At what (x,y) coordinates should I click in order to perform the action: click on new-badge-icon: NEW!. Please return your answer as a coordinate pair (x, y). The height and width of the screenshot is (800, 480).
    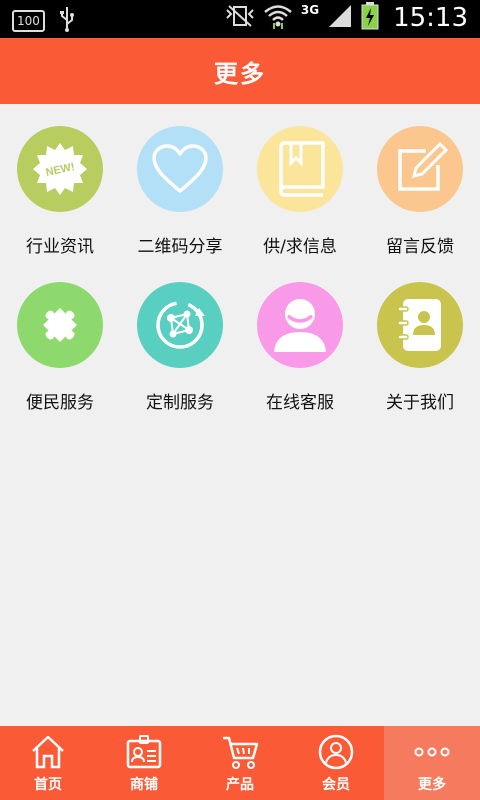
    Looking at the image, I should click on (60, 169).